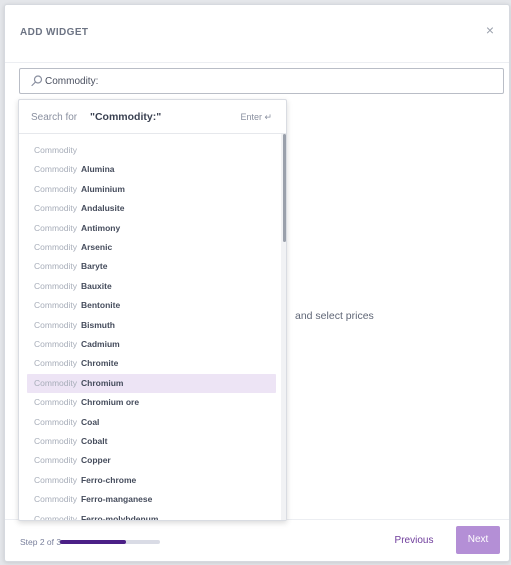 The width and height of the screenshot is (511, 565). Describe the element at coordinates (96, 247) in the screenshot. I see `suggestion-name: Arsenic` at that location.